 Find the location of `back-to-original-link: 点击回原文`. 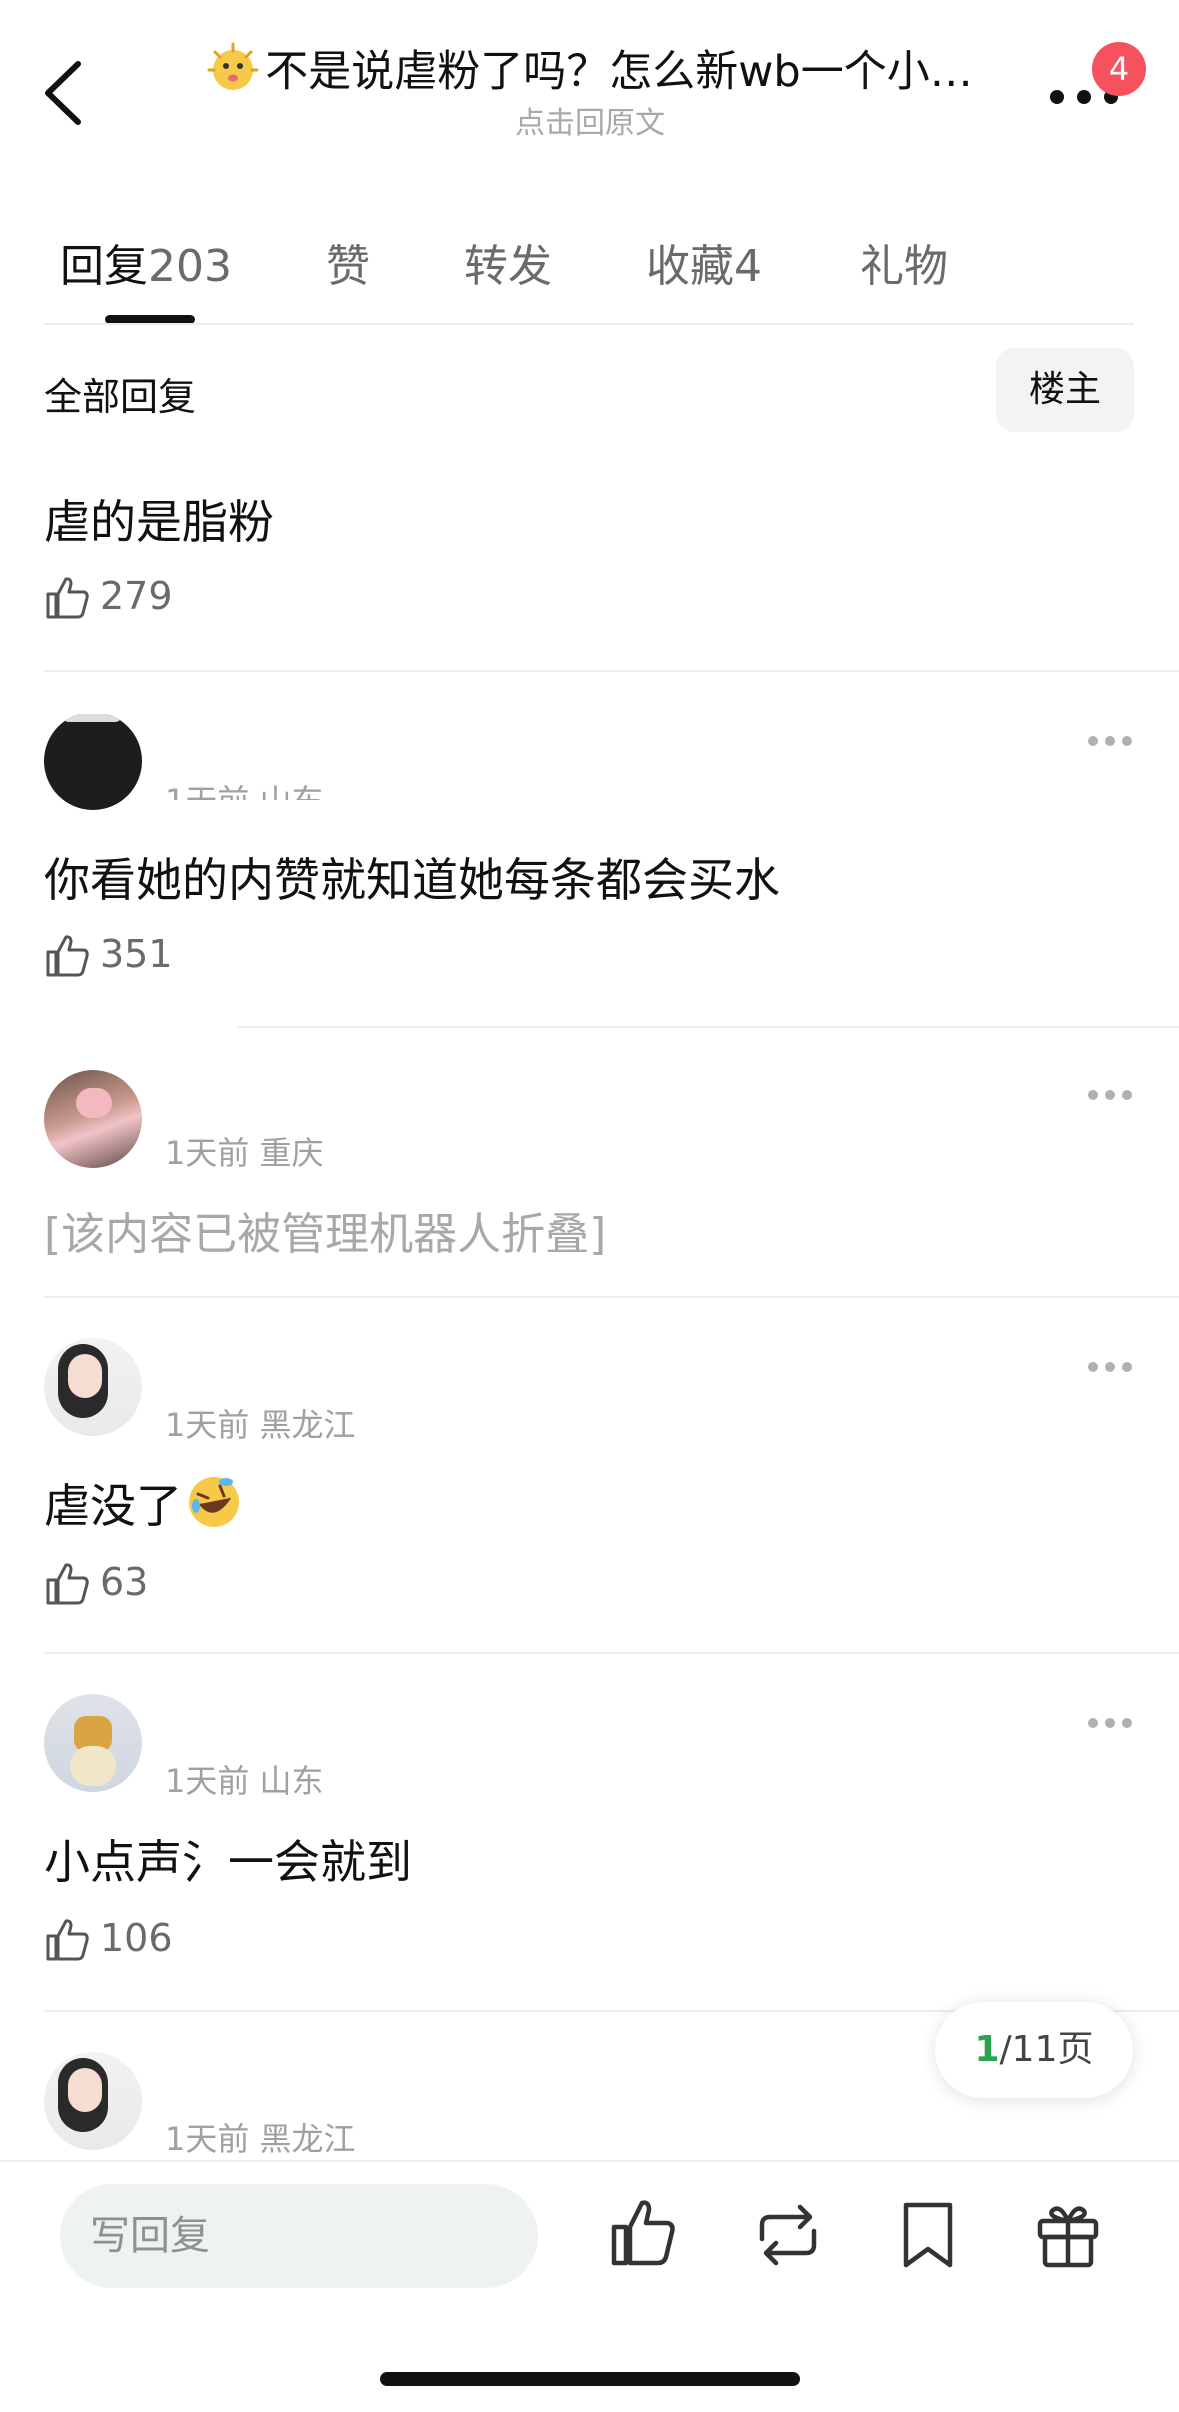

back-to-original-link: 点击回原文 is located at coordinates (590, 124).